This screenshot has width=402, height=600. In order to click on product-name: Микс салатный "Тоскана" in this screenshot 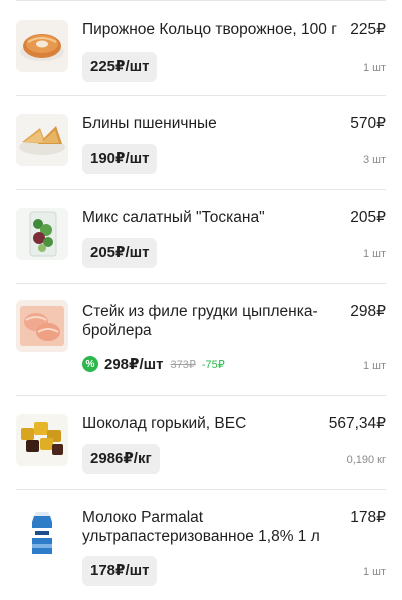, I will do `click(173, 217)`.